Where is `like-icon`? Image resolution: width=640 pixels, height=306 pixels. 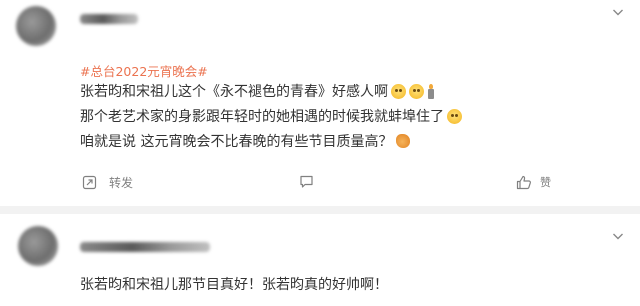 like-icon is located at coordinates (523, 182).